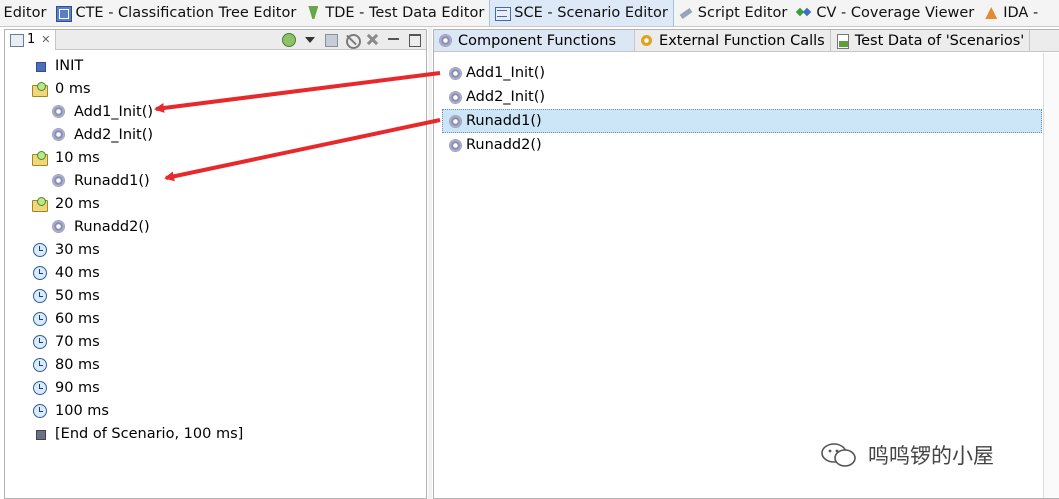 This screenshot has height=499, width=1059. Describe the element at coordinates (991, 13) in the screenshot. I see `ida-icon` at that location.